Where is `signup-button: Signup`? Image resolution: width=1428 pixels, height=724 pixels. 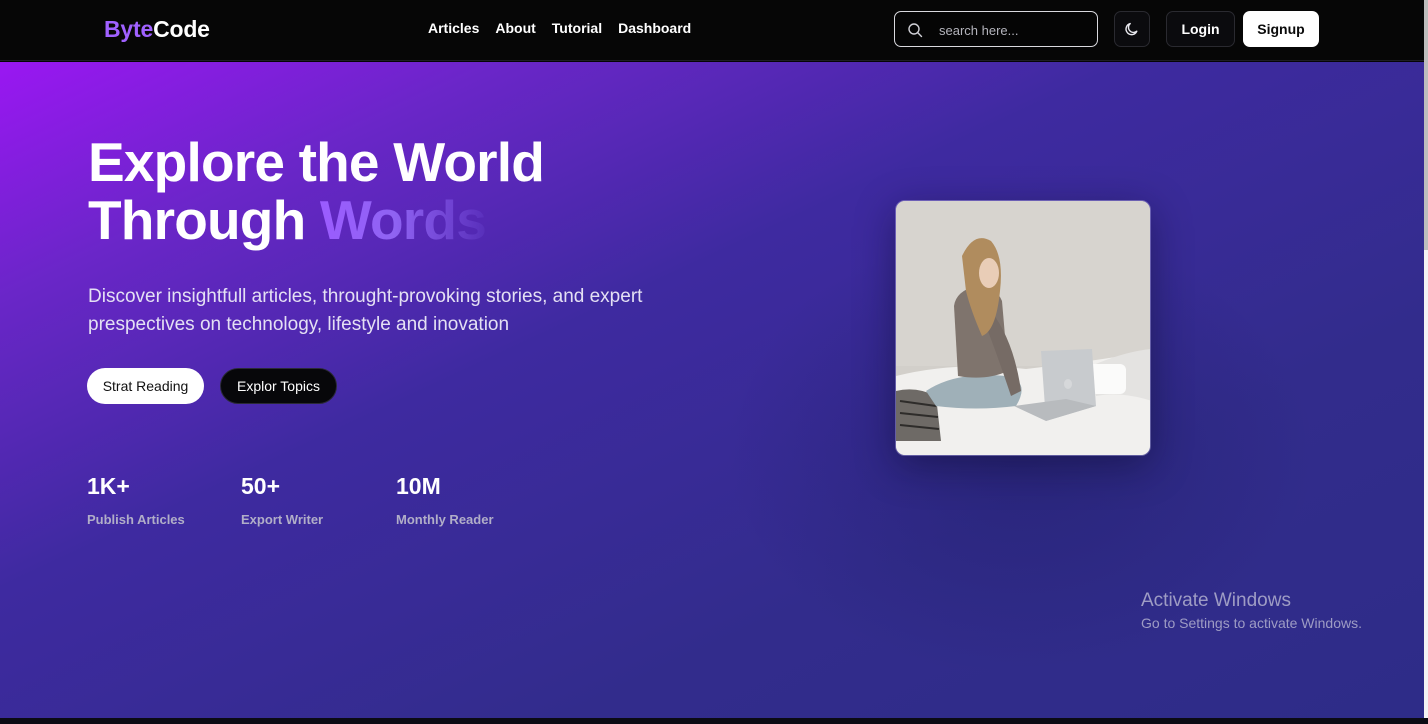 signup-button: Signup is located at coordinates (1281, 29).